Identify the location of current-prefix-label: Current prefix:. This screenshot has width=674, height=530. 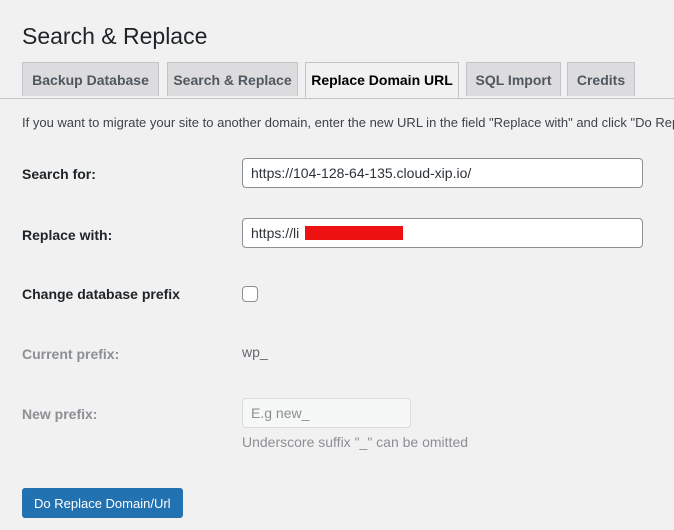
(71, 354).